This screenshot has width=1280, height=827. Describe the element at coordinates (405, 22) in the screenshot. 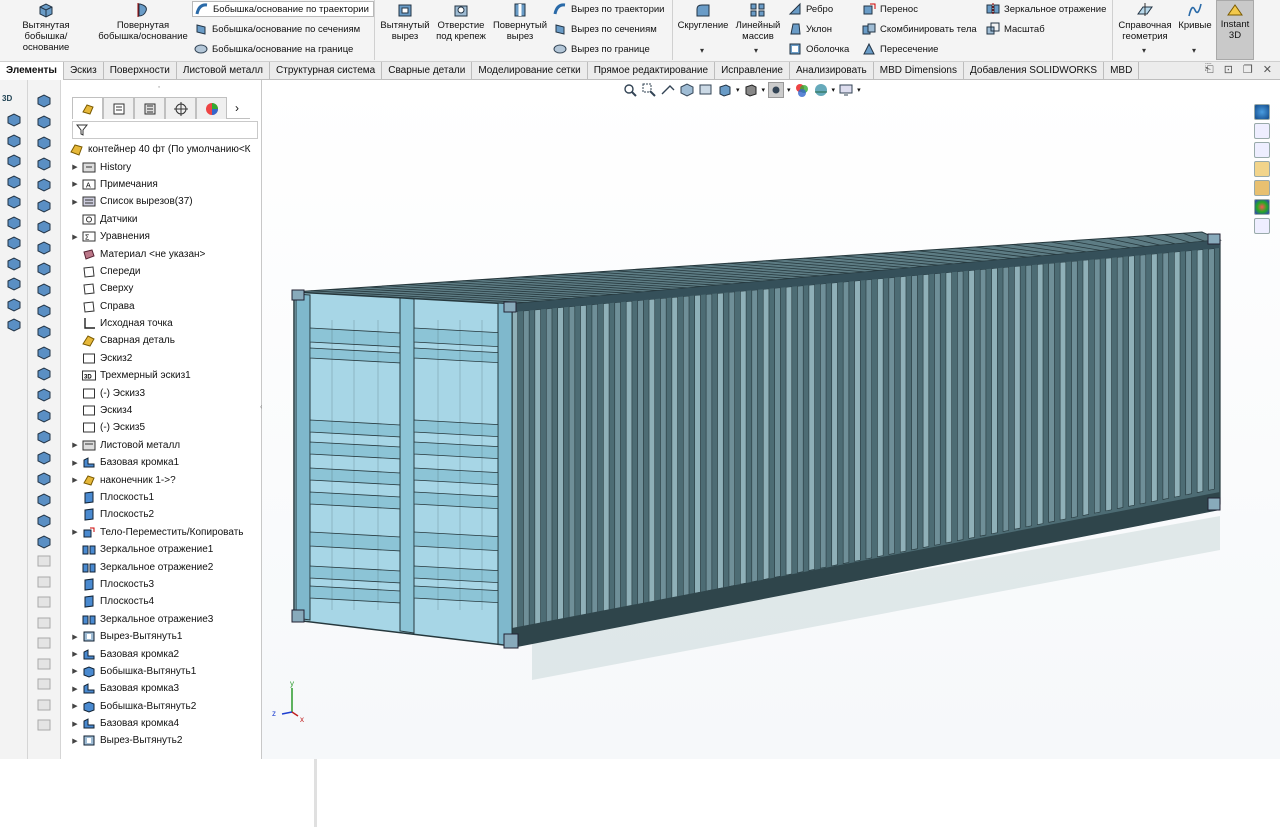

I see `extruded-cut-button: Вытянутый вырез` at that location.